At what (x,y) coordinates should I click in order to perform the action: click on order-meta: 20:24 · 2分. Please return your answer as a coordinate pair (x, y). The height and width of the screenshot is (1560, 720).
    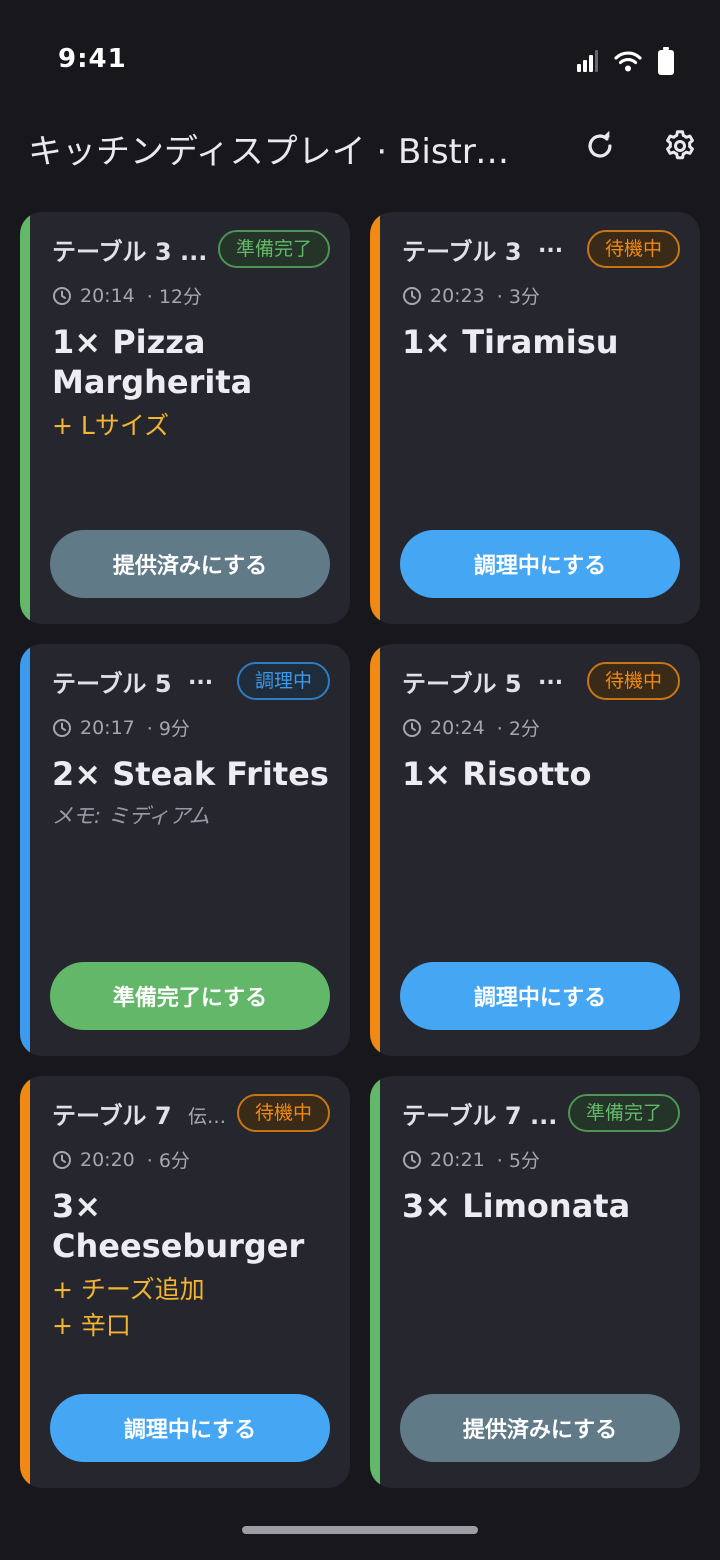
    Looking at the image, I should click on (471, 727).